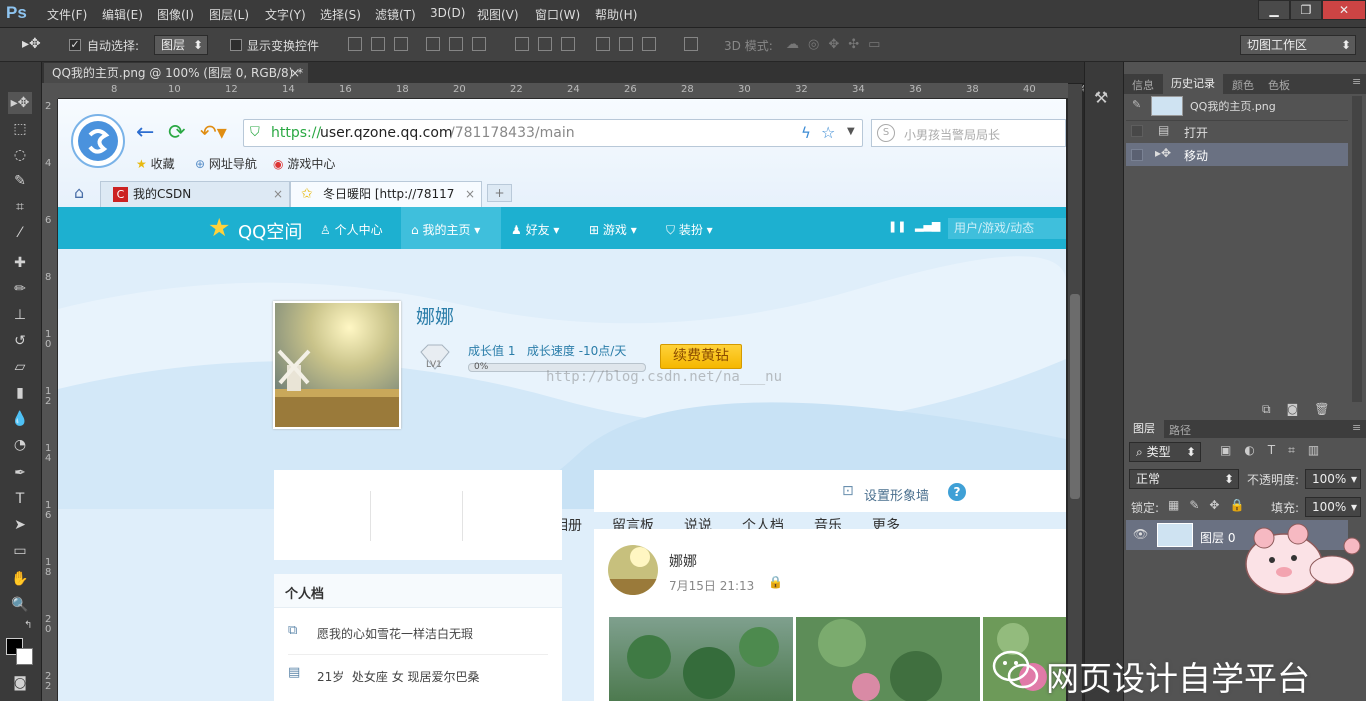  I want to click on tab-layers: 图层, so click(1144, 429).